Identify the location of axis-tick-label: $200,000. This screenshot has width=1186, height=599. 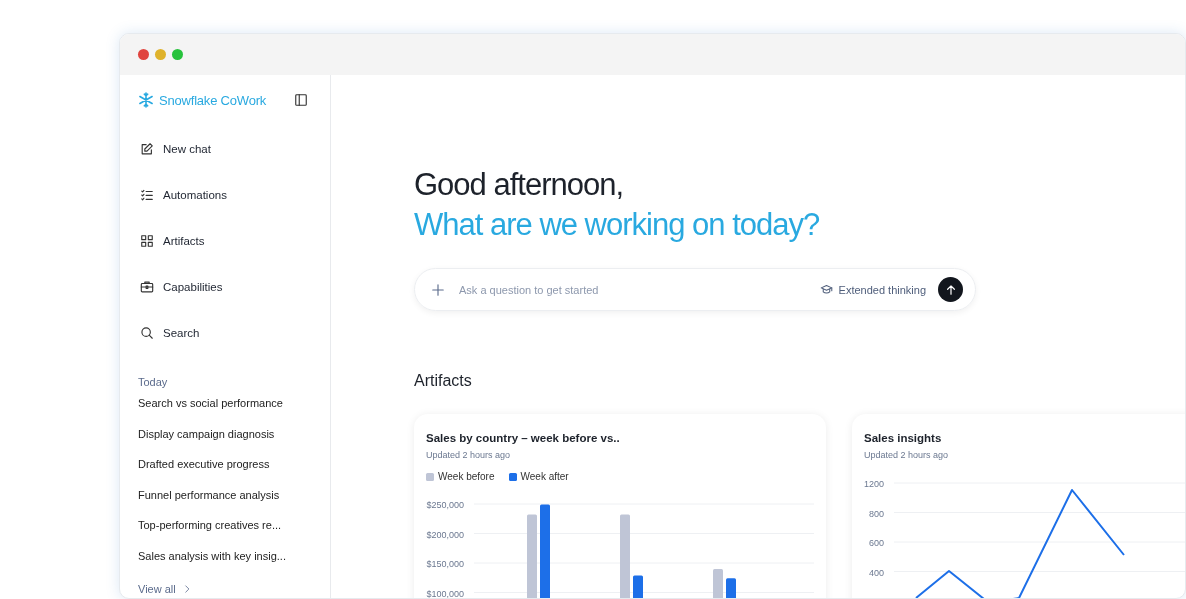
(445, 534).